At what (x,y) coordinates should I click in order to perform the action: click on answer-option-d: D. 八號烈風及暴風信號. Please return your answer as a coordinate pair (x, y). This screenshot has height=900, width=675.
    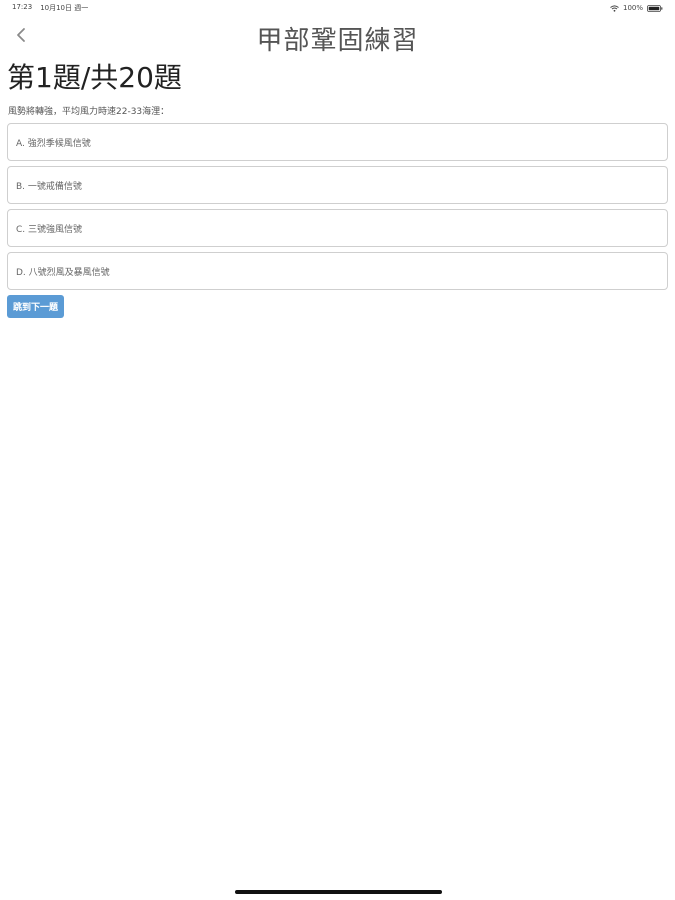
    Looking at the image, I should click on (337, 271).